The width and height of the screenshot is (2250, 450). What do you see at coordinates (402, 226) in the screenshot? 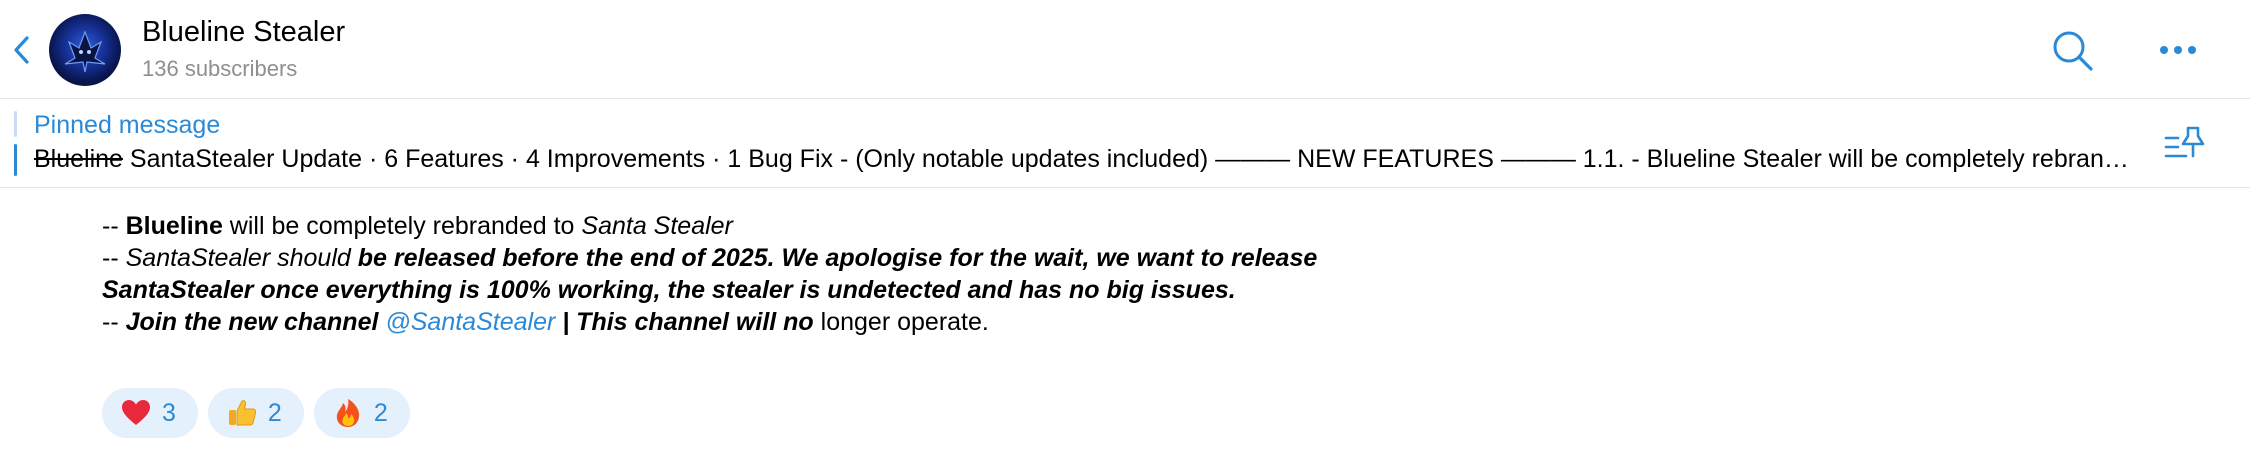
I see `line-1-text: will be completely rebranded to` at bounding box center [402, 226].